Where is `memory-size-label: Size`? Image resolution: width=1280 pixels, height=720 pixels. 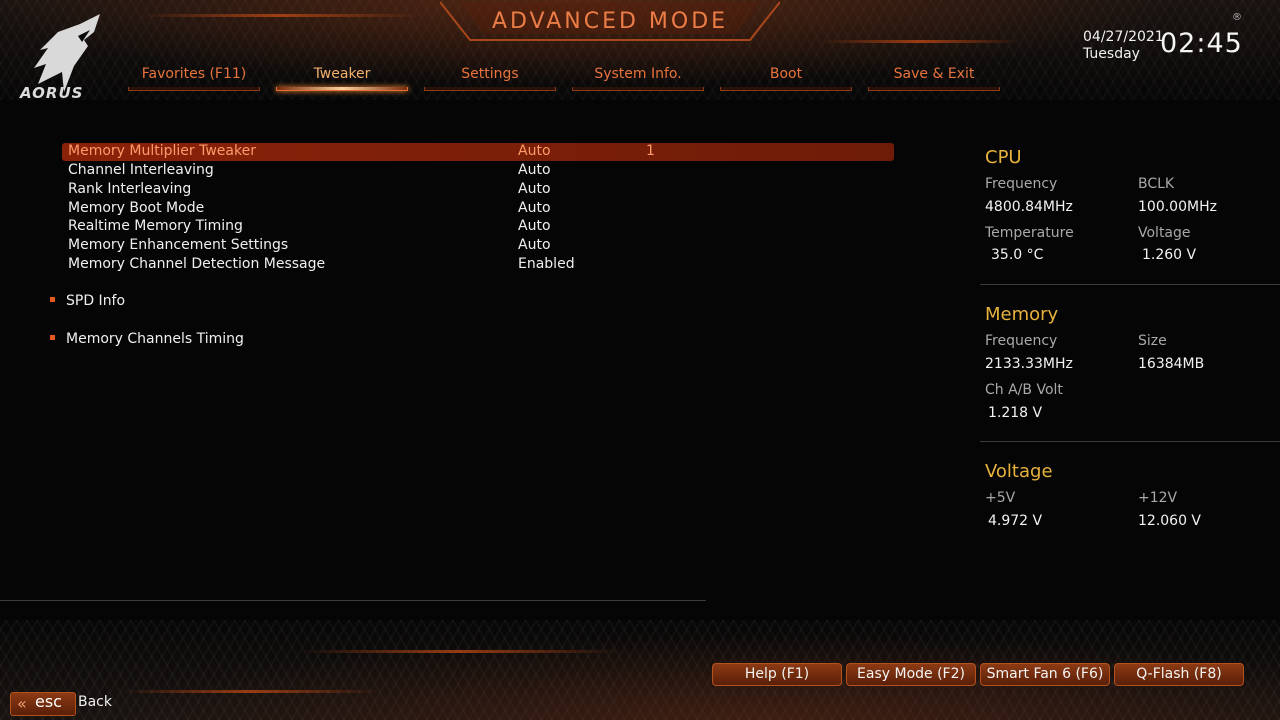 memory-size-label: Size is located at coordinates (1152, 341).